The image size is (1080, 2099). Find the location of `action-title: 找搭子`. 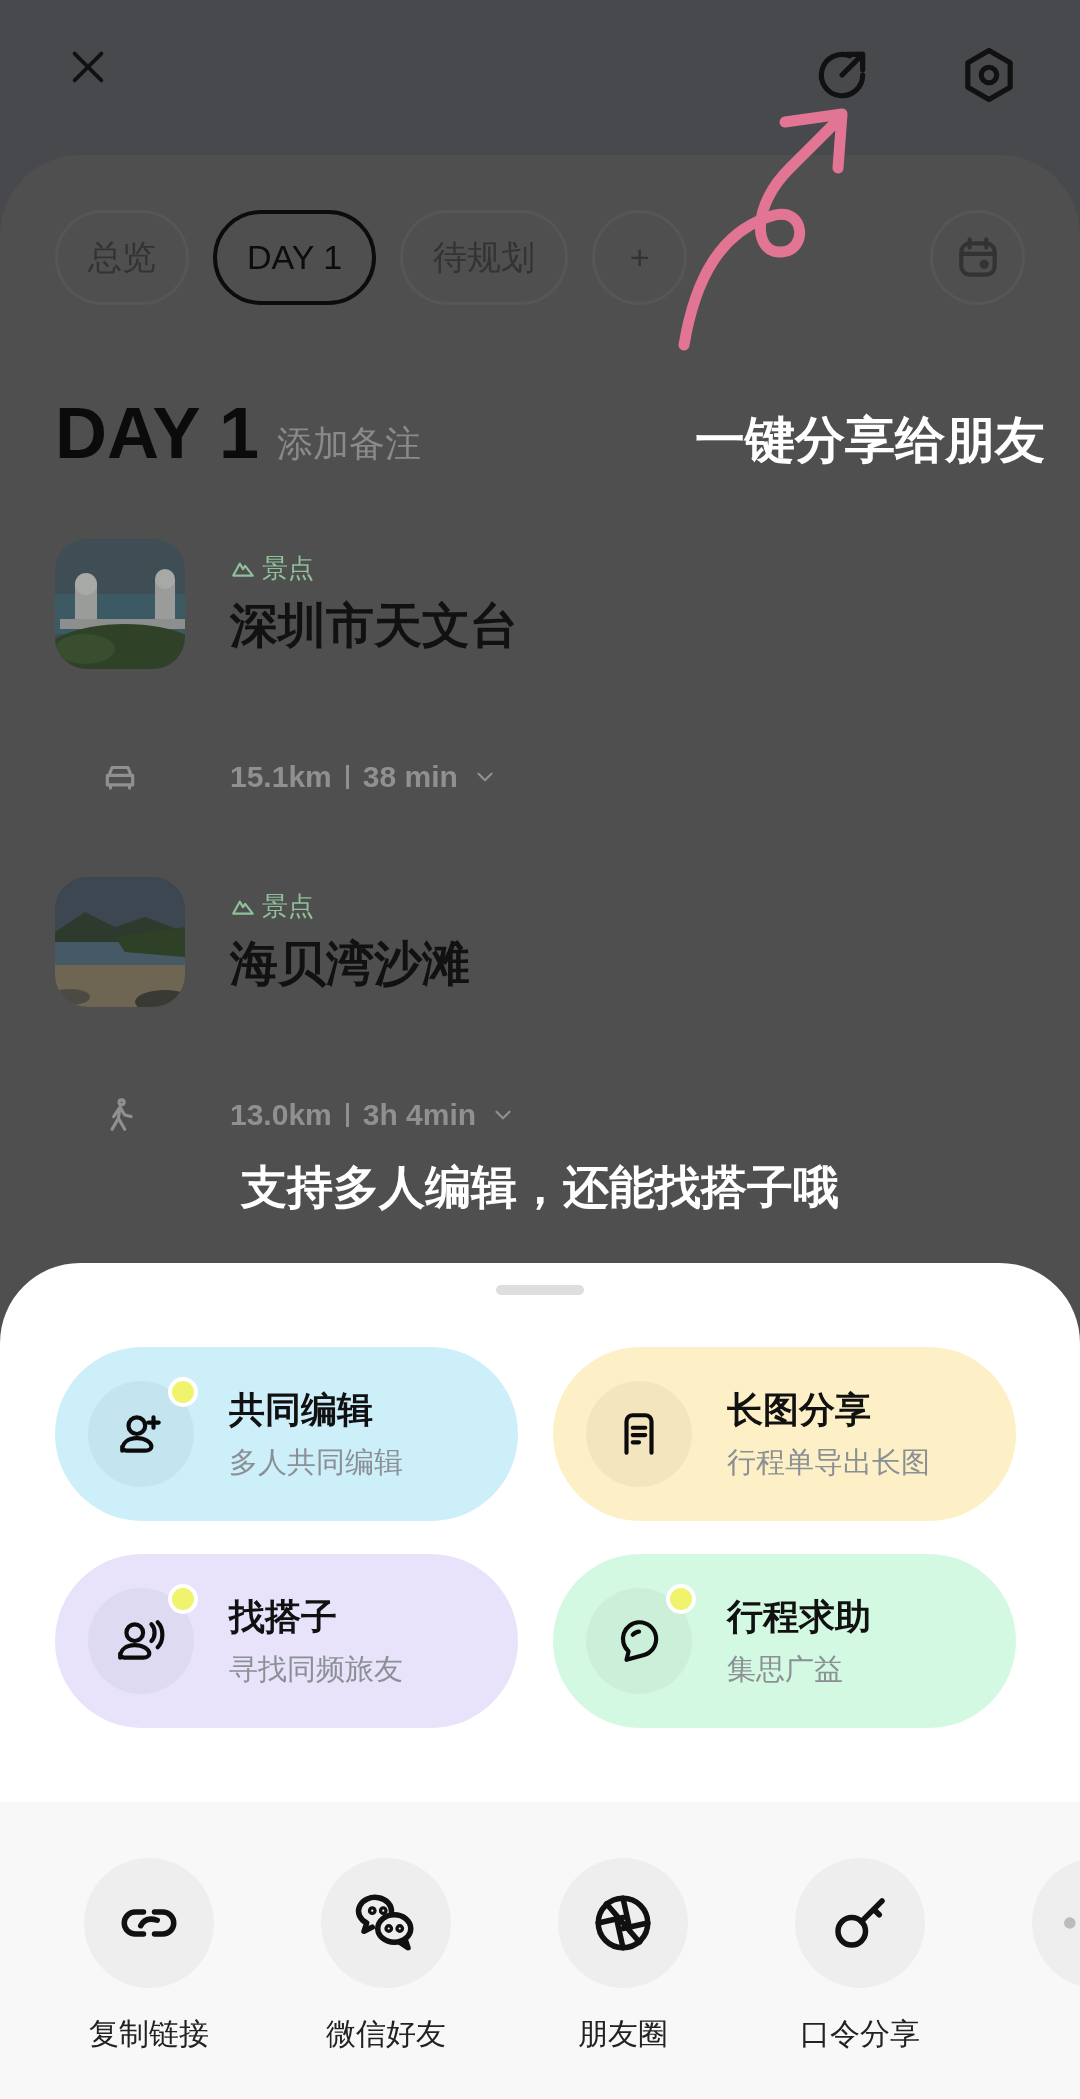

action-title: 找搭子 is located at coordinates (283, 1616).